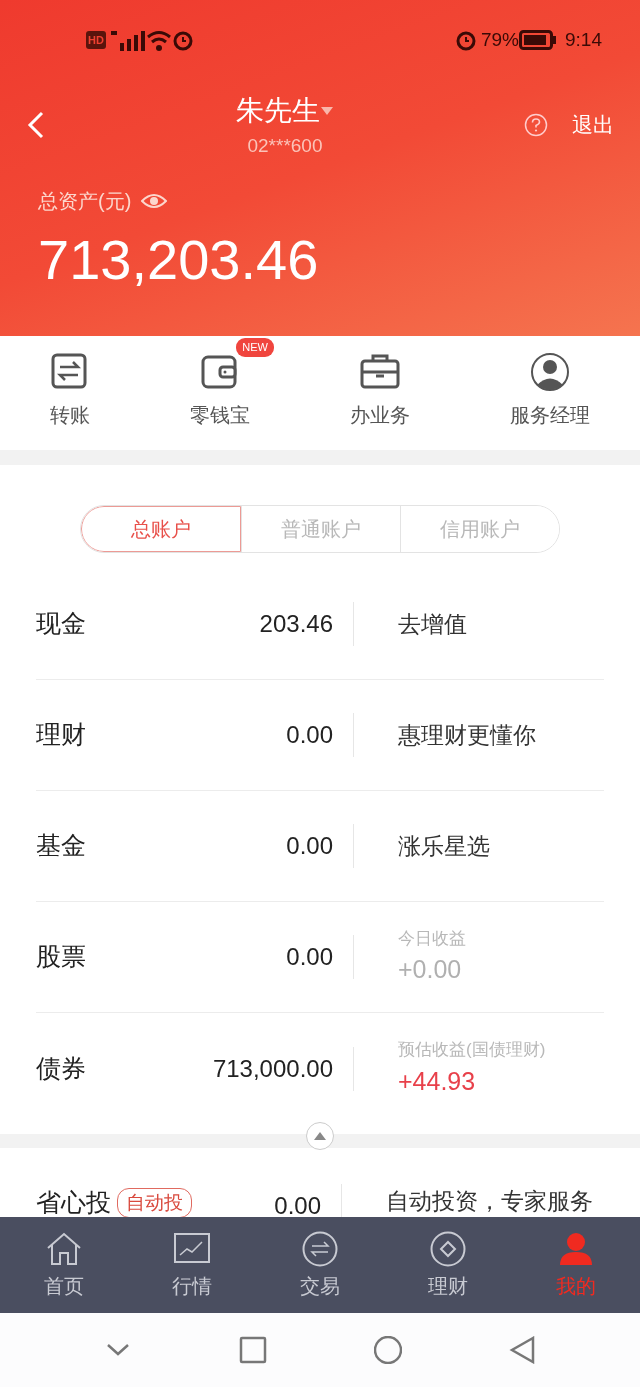 The image size is (640, 1387). I want to click on transfer-icon, so click(70, 372).